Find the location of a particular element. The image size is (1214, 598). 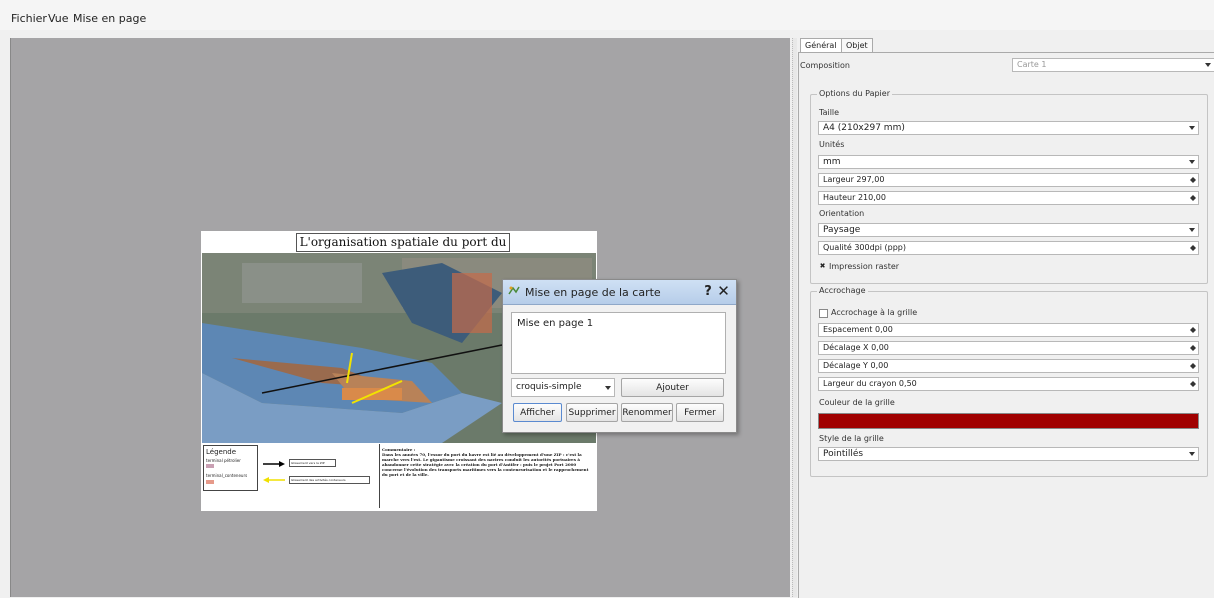

height-spinbox: Hauteur 210,00 is located at coordinates (1008, 198).